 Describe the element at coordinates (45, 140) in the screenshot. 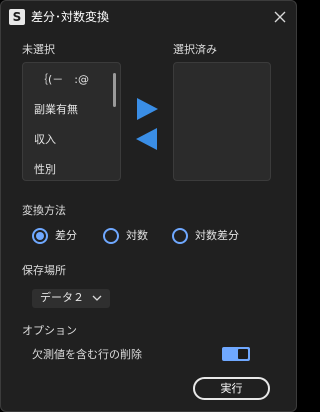

I see `list-item: 収入` at that location.